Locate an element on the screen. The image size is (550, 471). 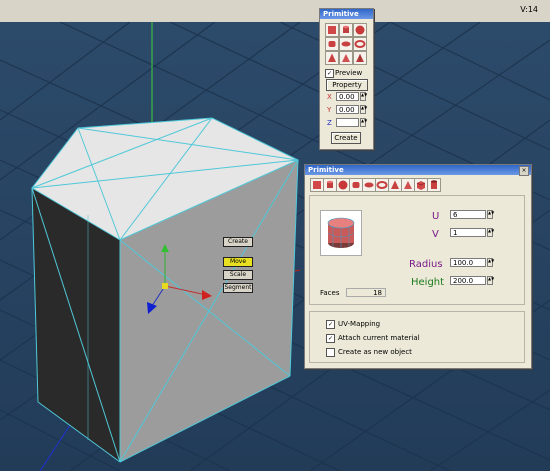
radius-label: Radius is located at coordinates (426, 264).